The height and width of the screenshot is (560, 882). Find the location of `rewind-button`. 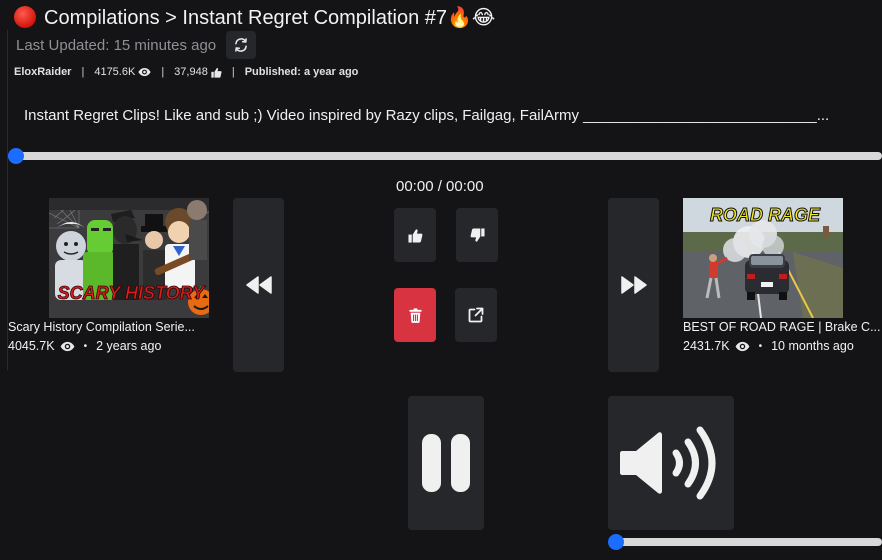

rewind-button is located at coordinates (258, 285).